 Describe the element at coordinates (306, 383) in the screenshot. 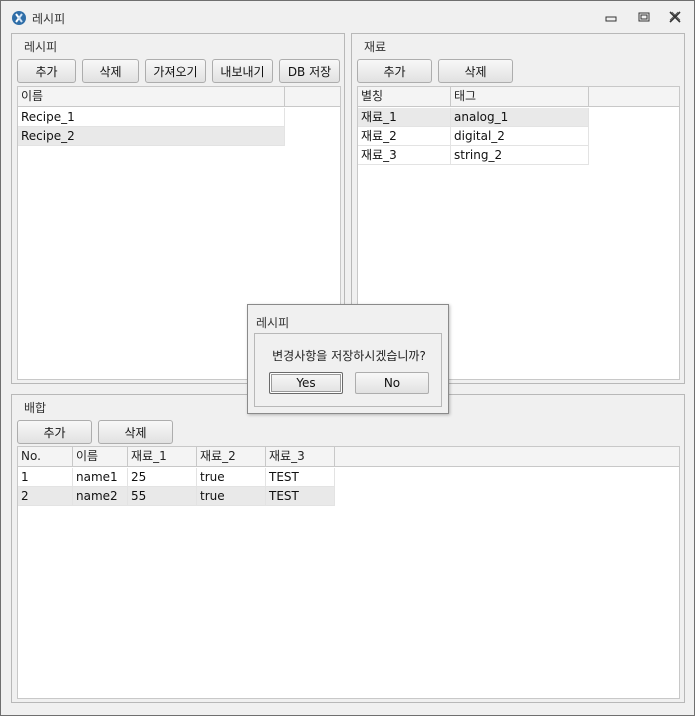

I see `yes-button: Yes` at that location.